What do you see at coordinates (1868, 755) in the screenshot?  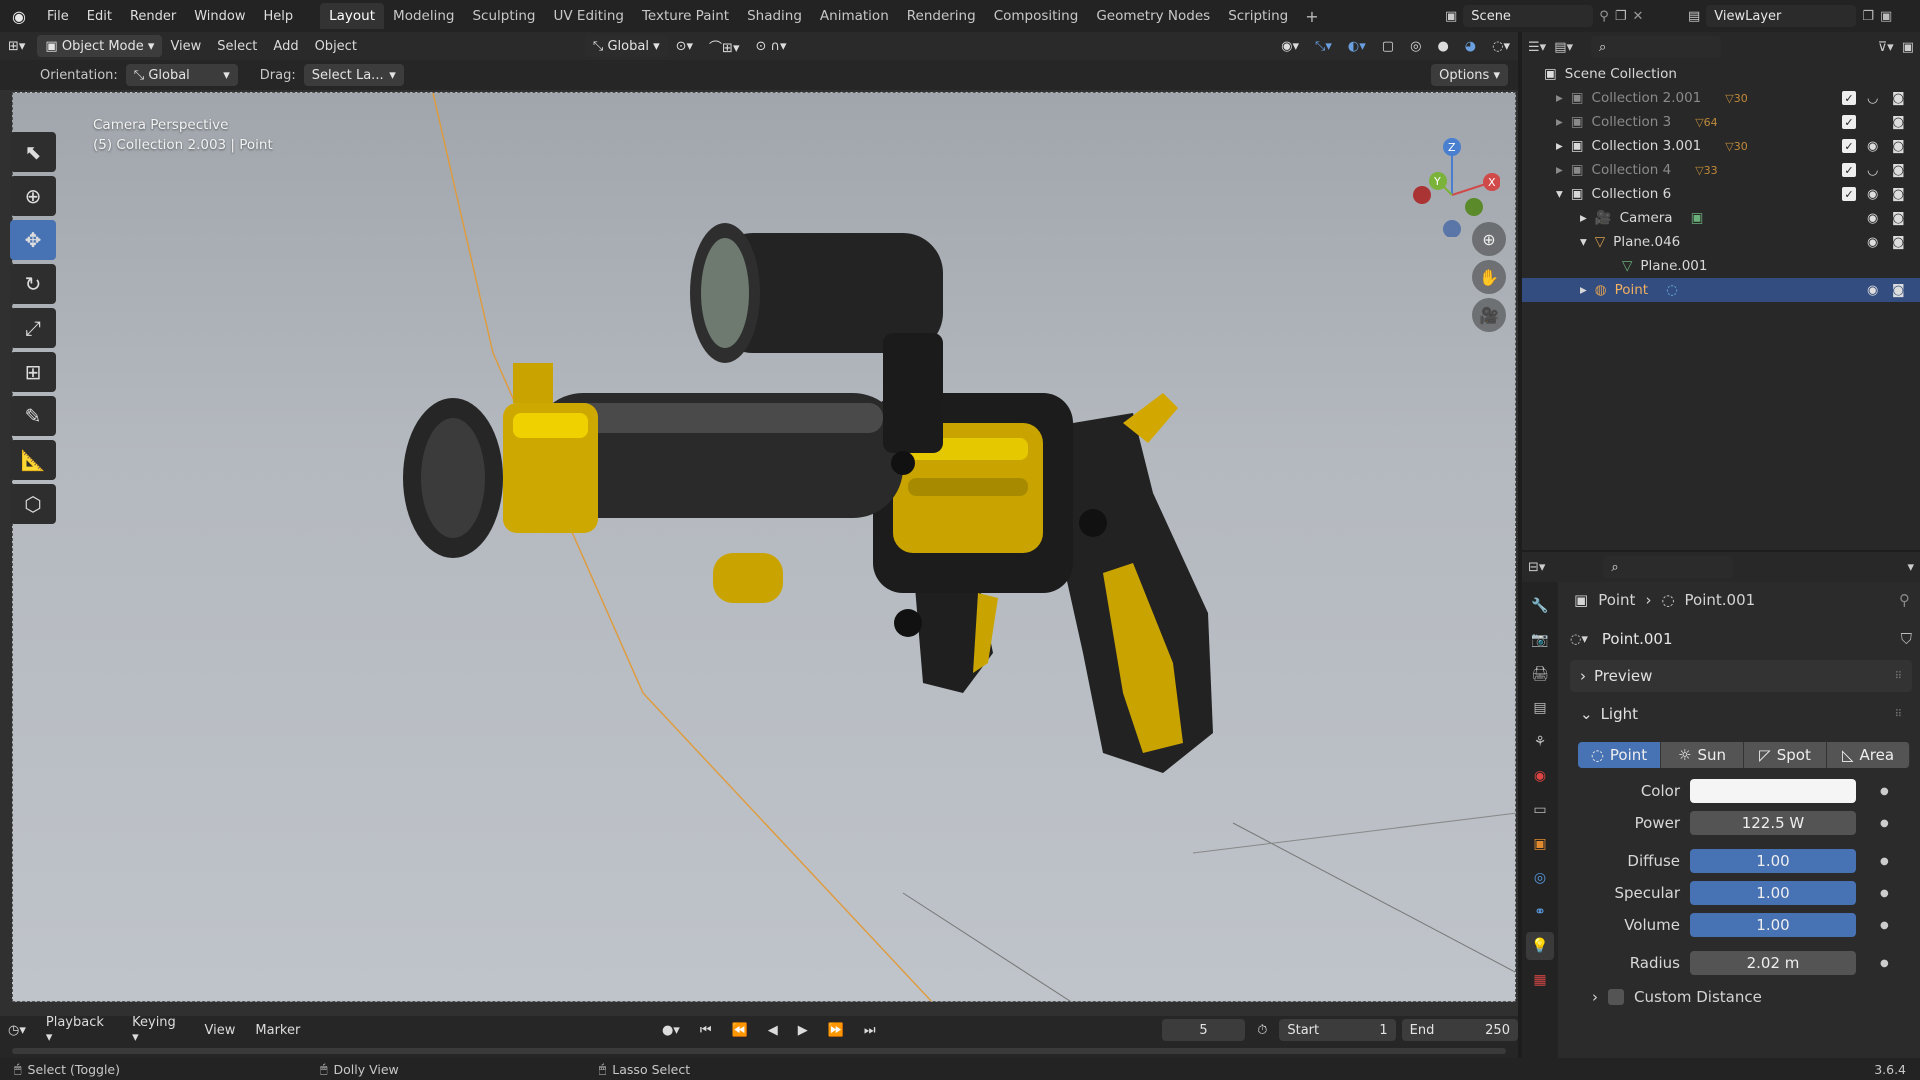 I see `light-type-area-button: ◺ Area` at bounding box center [1868, 755].